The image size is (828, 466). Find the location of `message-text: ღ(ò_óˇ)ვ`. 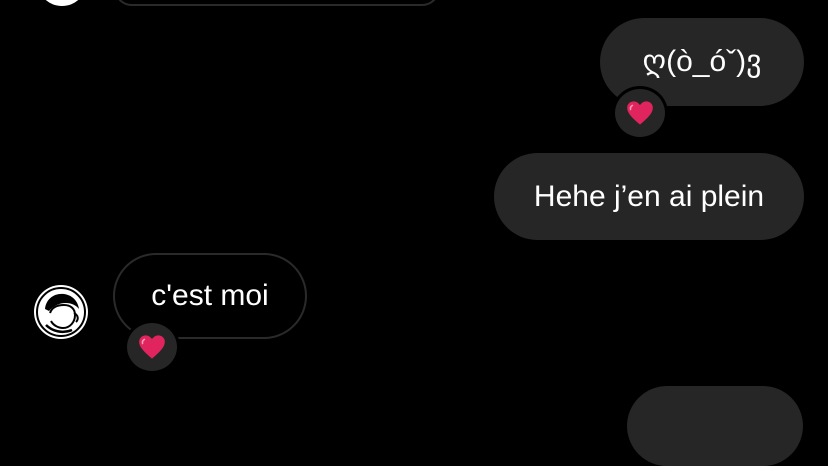

message-text: ღ(ò_óˇ)ვ is located at coordinates (702, 61).